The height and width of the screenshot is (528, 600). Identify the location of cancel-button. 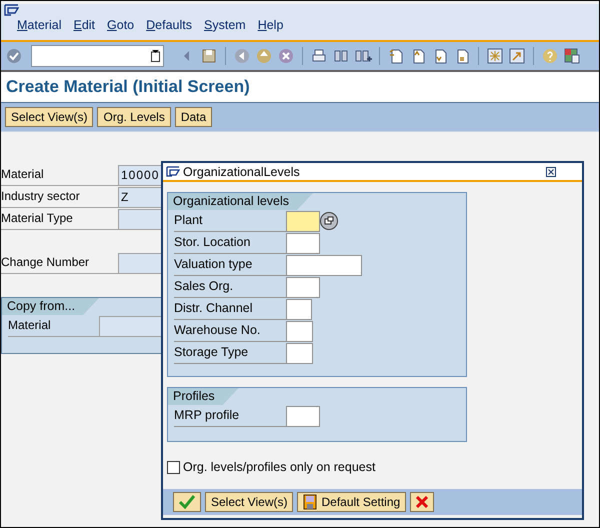
(422, 502).